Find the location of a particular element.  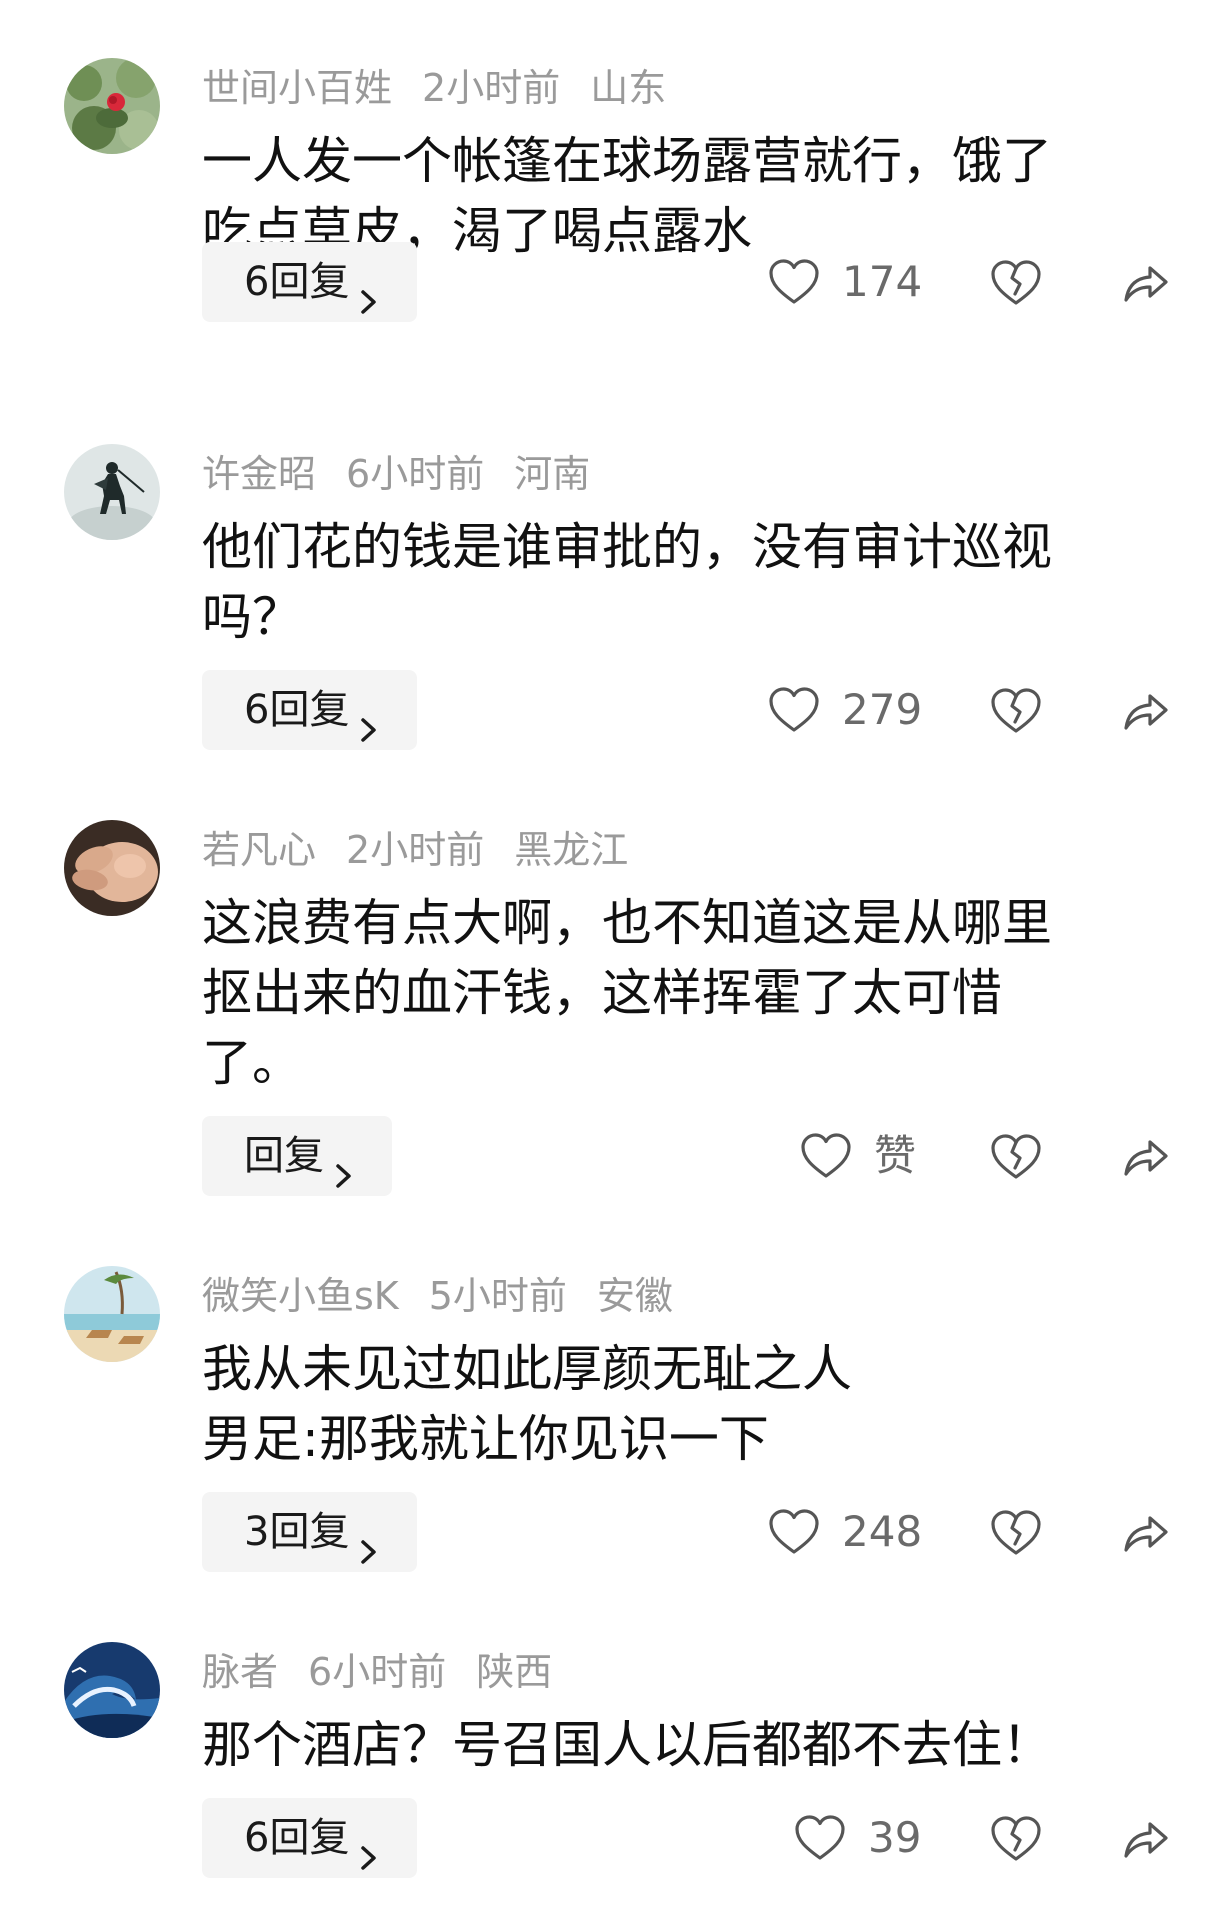

comment-actions: 39 is located at coordinates (614, 1838).